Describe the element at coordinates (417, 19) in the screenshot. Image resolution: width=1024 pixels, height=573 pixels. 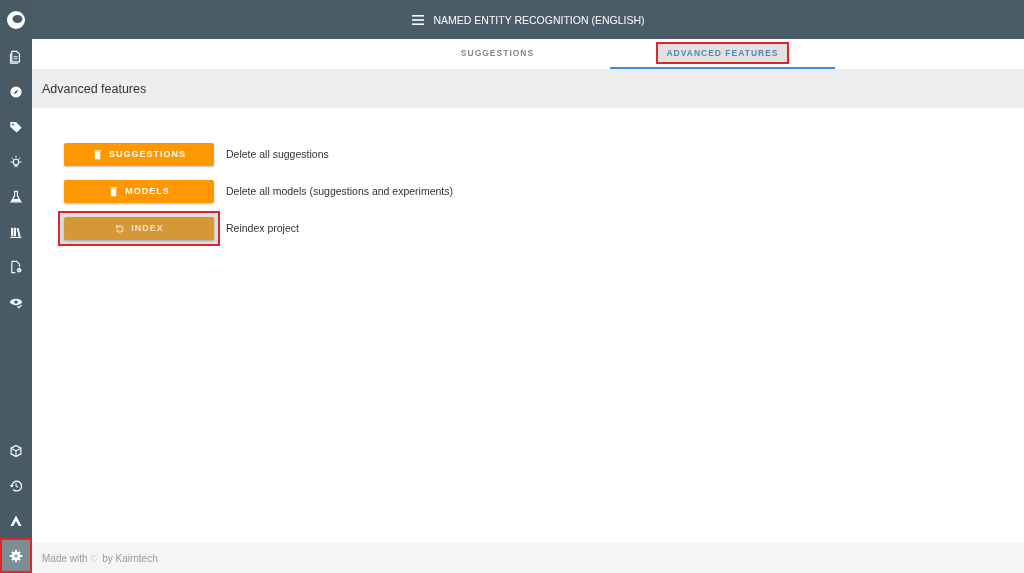
I see `menu-icon` at that location.